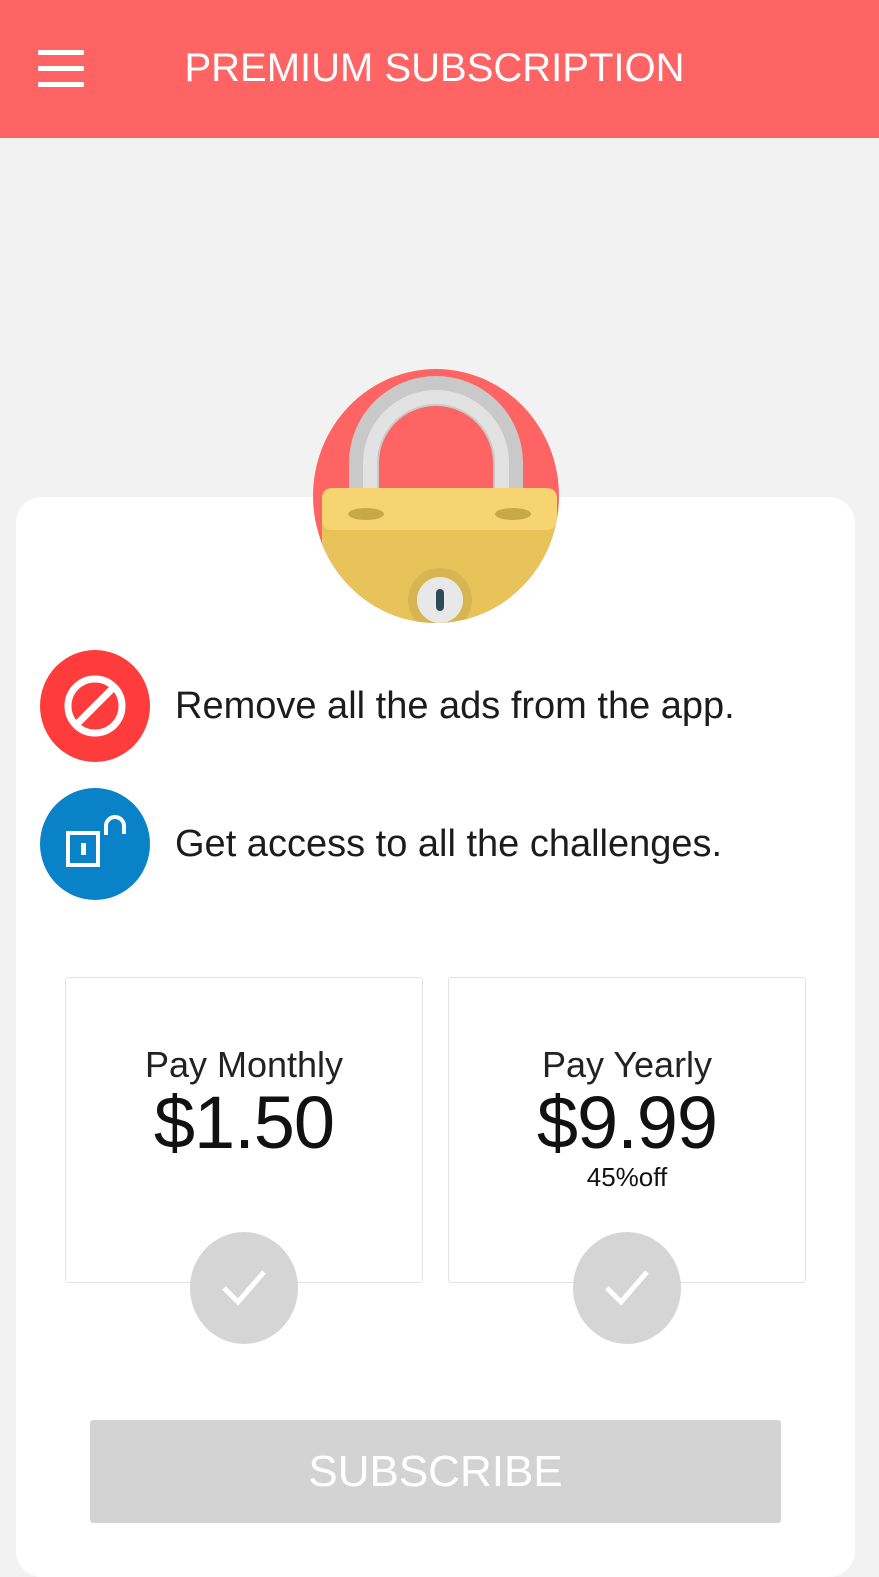 This screenshot has width=879, height=1577. Describe the element at coordinates (436, 496) in the screenshot. I see `padlock-icon` at that location.